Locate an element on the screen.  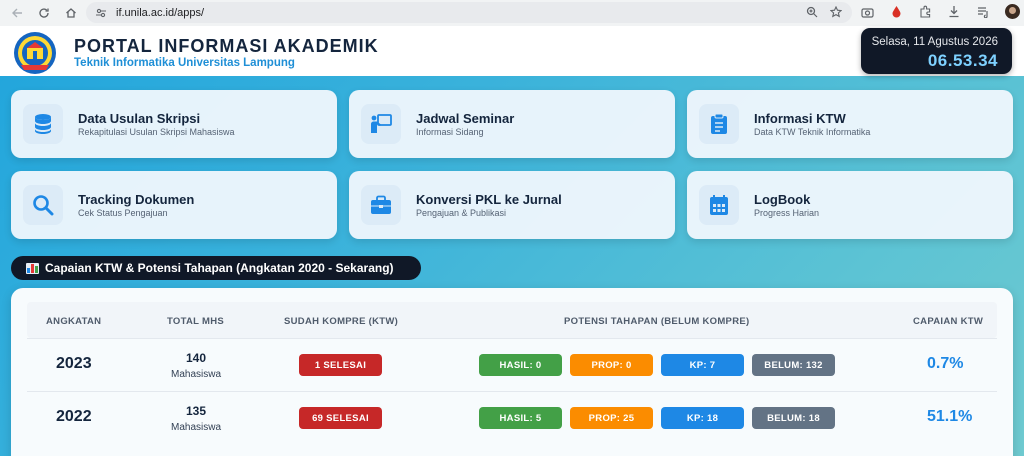
cell-total: 140 Mahasiswa is located at coordinates (196, 365).